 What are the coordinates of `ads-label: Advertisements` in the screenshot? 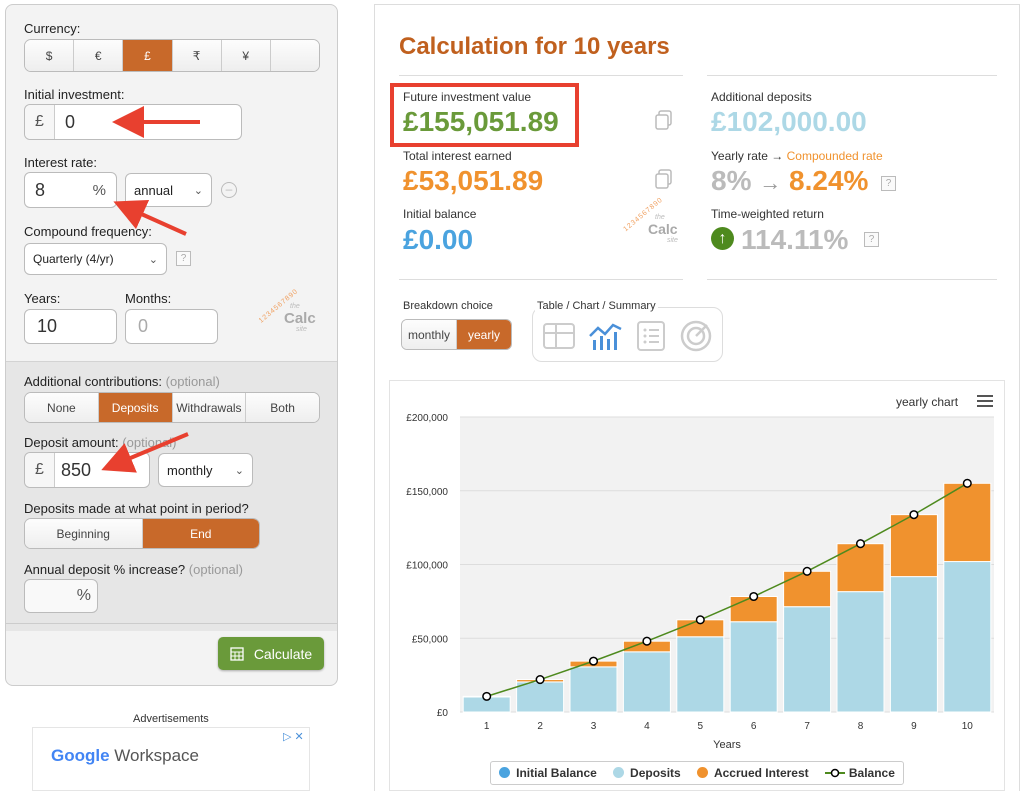 It's located at (171, 719).